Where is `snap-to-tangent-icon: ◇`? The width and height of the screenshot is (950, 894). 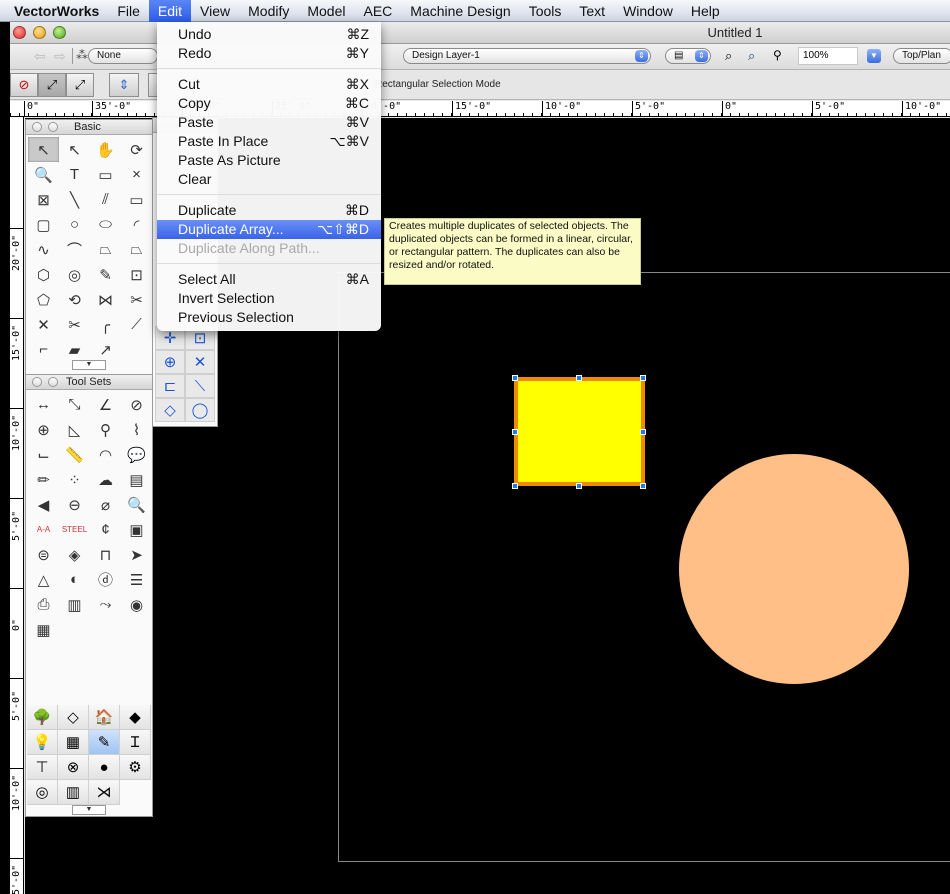 snap-to-tangent-icon: ◇ is located at coordinates (170, 410).